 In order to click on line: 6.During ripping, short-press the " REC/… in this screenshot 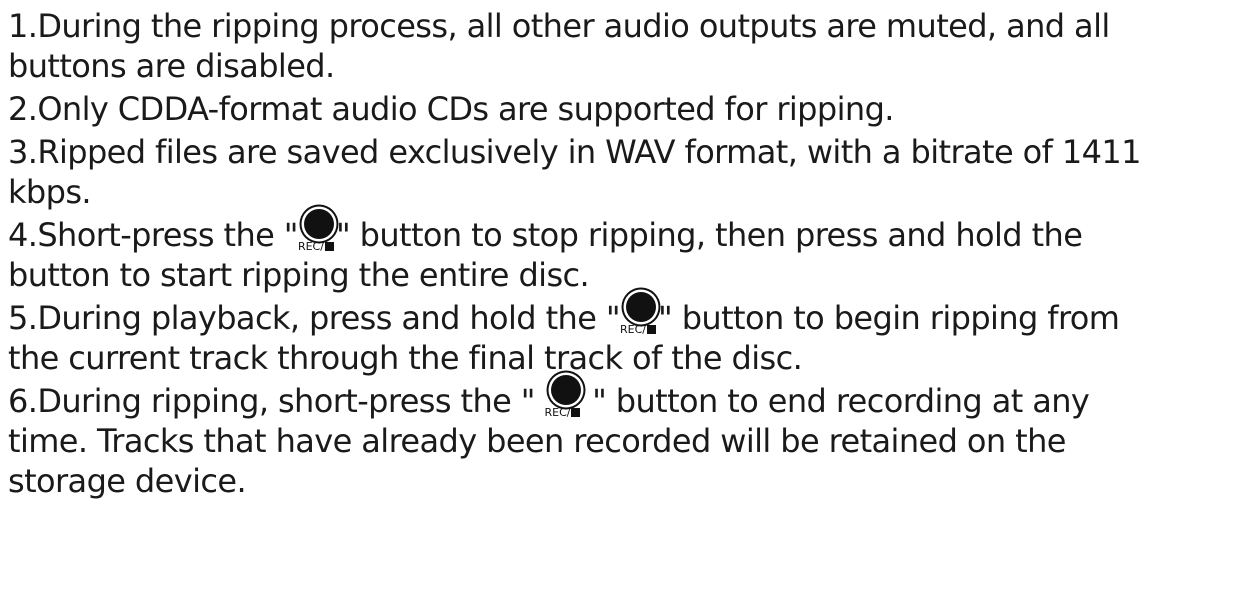, I will do `click(623, 398)`.